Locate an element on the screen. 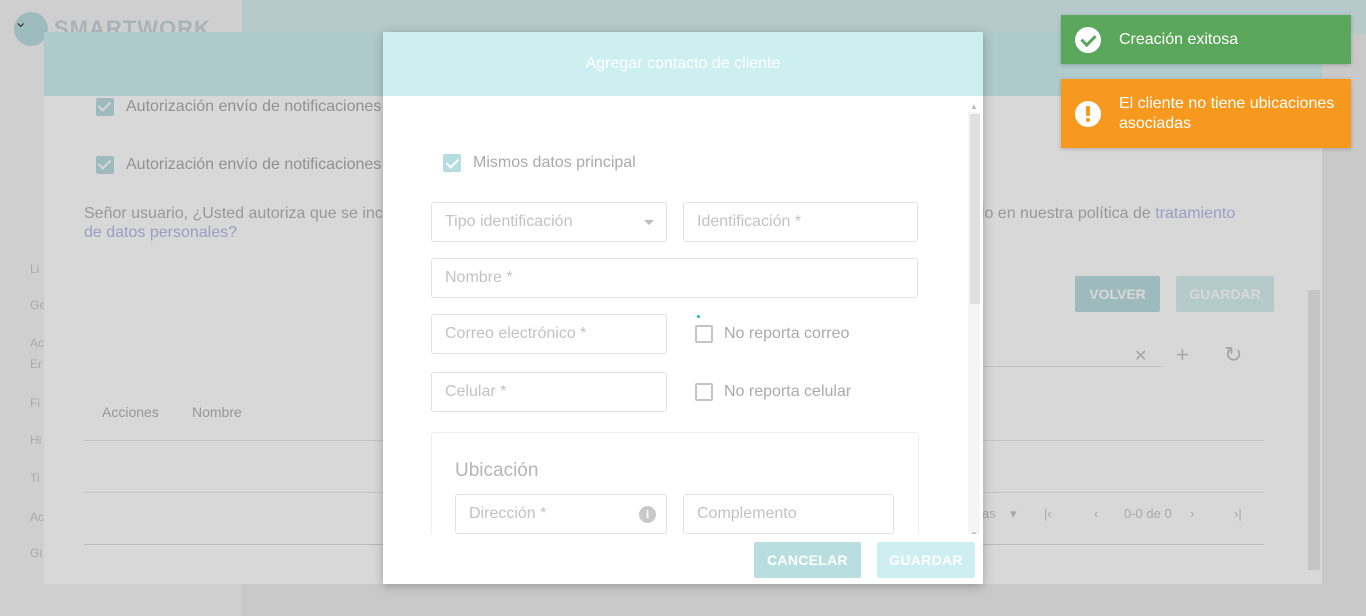 The image size is (1366, 616). success-message: Creación exitosa is located at coordinates (1179, 39).